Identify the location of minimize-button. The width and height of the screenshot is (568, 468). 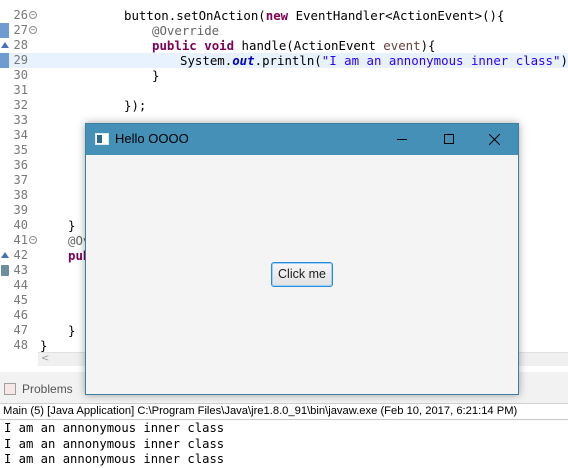
(403, 139).